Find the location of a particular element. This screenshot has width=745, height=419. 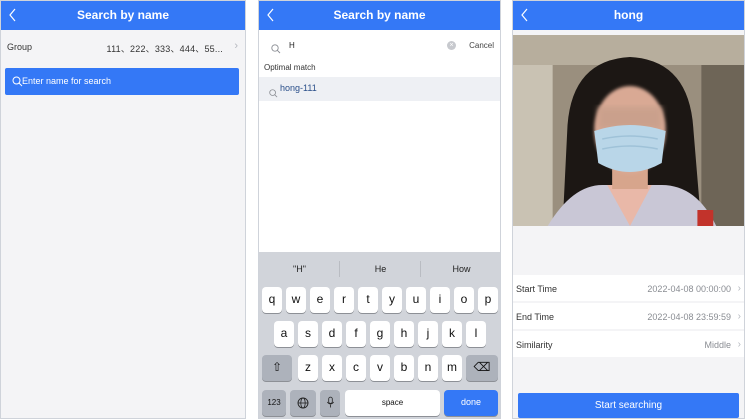

end-time-label: End Time is located at coordinates (535, 317).